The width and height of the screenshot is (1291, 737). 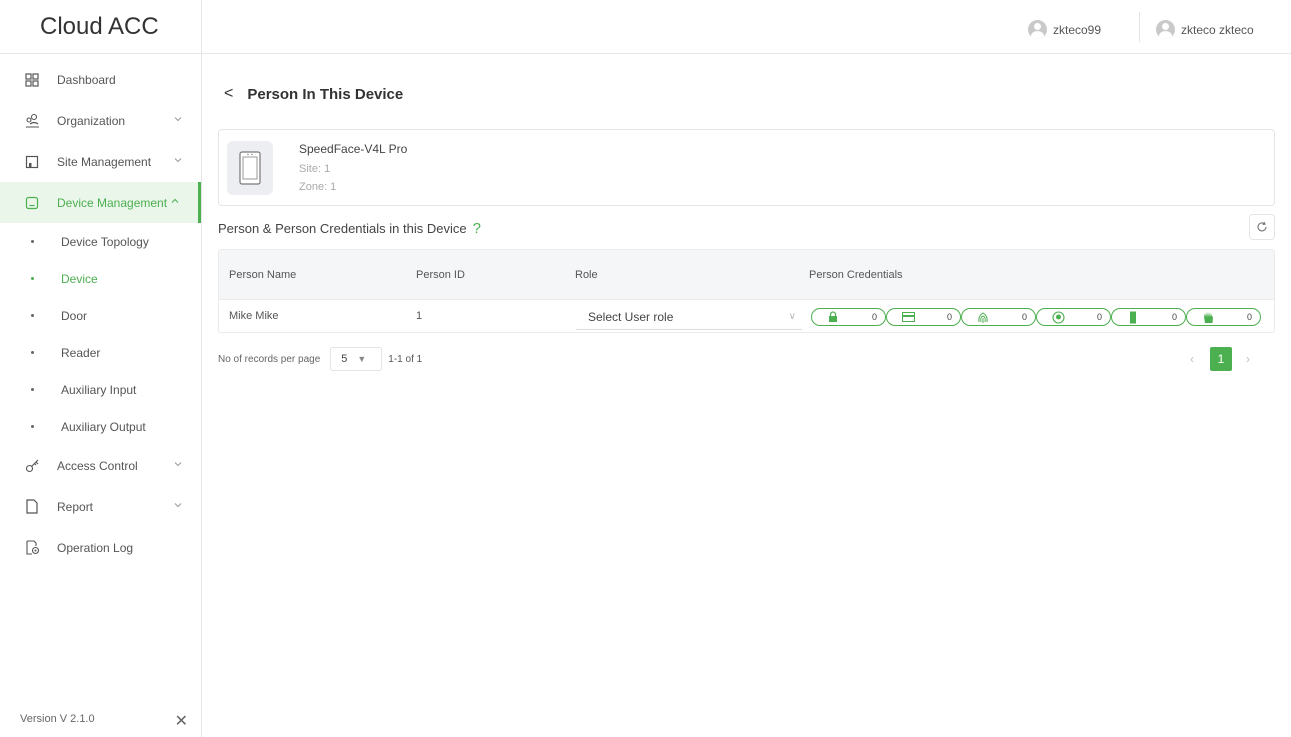 I want to click on user-menu-secondary: zkteco zkteco, so click(x=1205, y=29).